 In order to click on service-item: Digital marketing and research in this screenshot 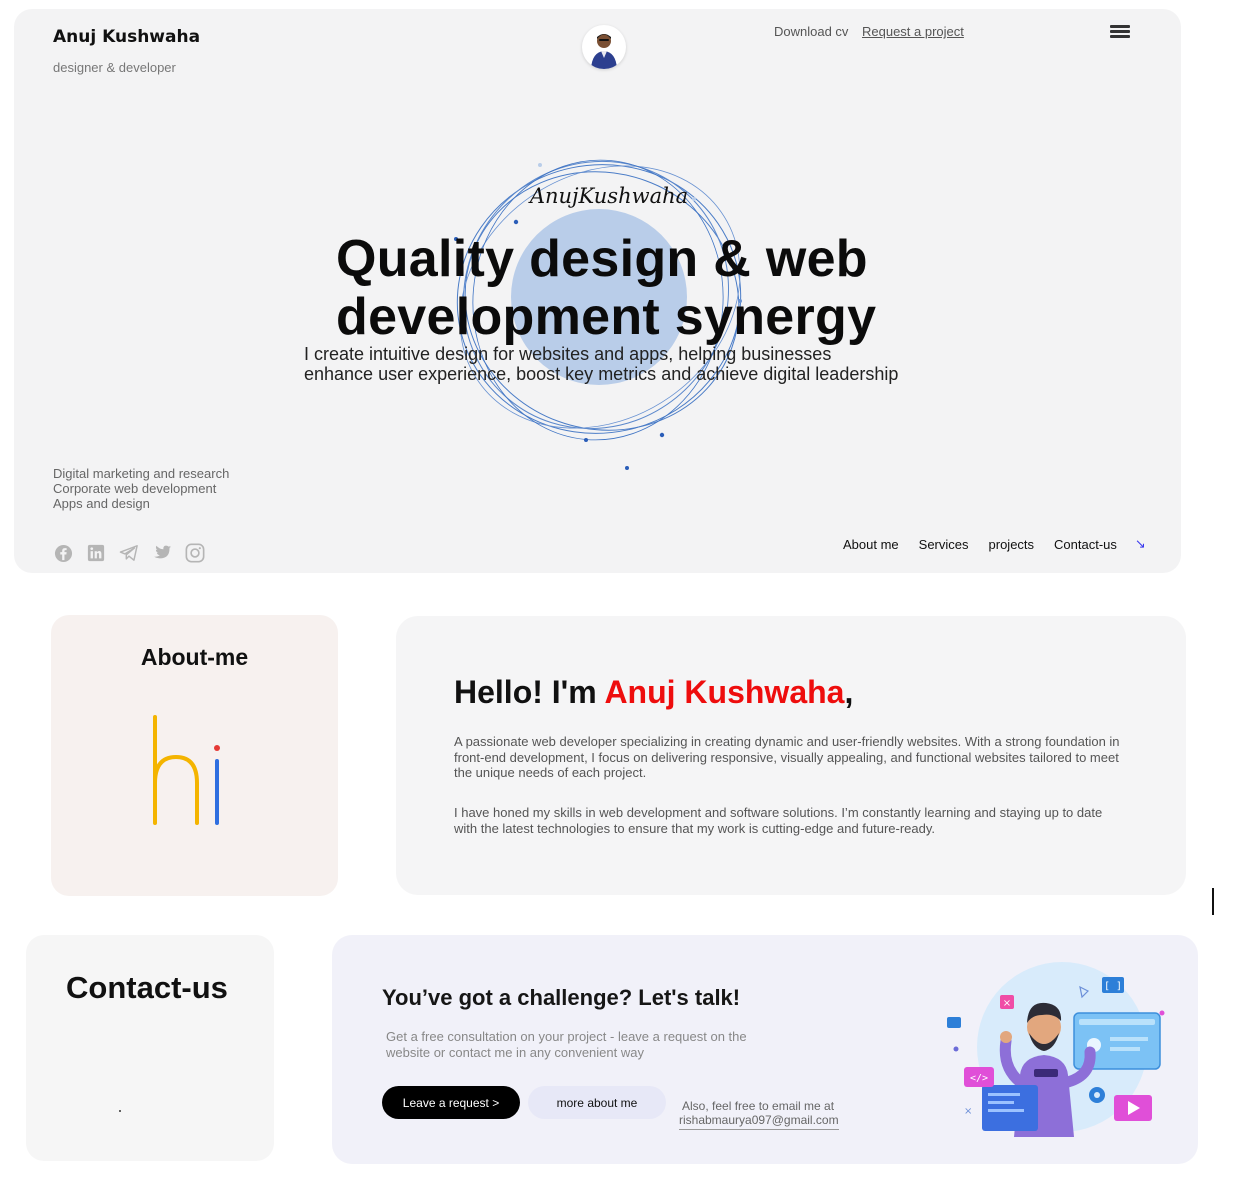, I will do `click(141, 473)`.